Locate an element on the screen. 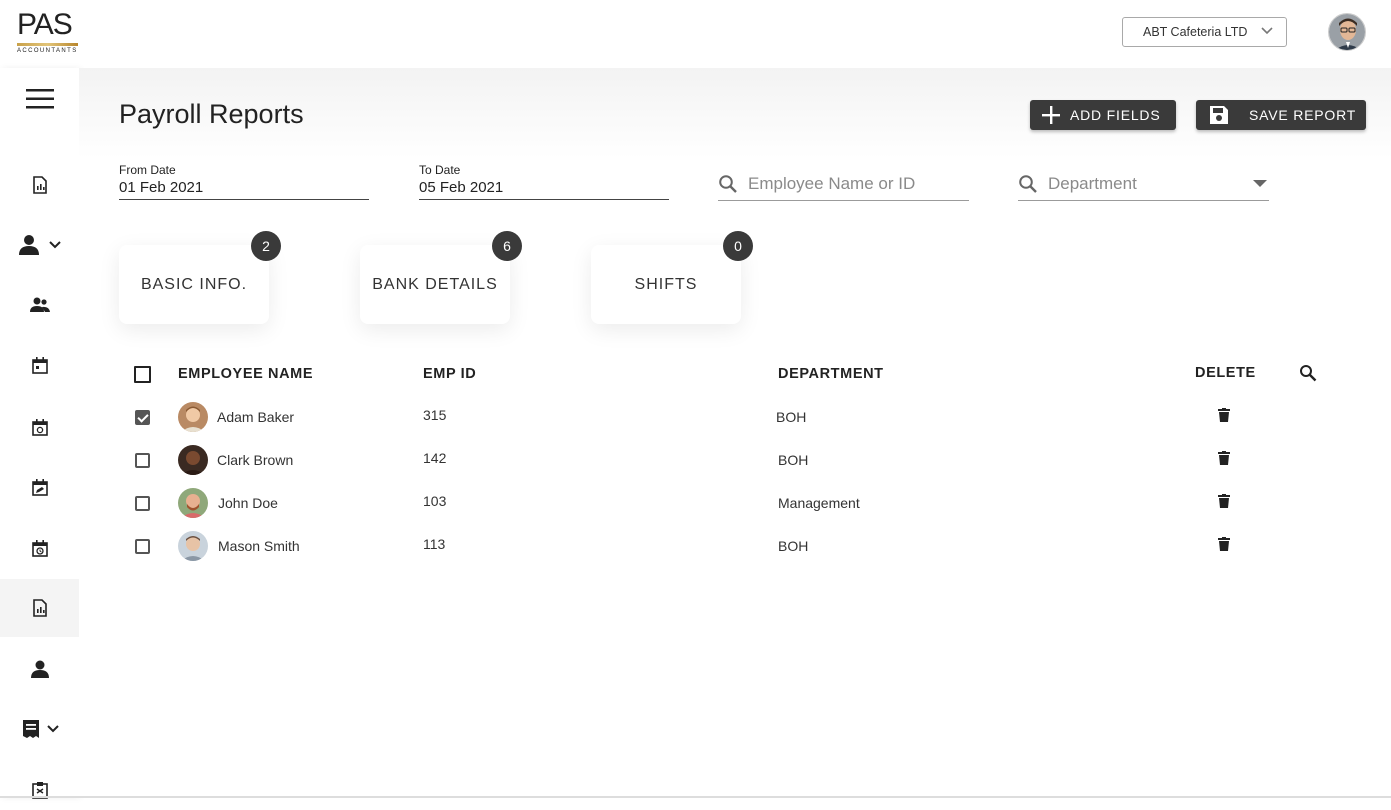 The width and height of the screenshot is (1391, 810). employee-name: Mason Smith is located at coordinates (259, 546).